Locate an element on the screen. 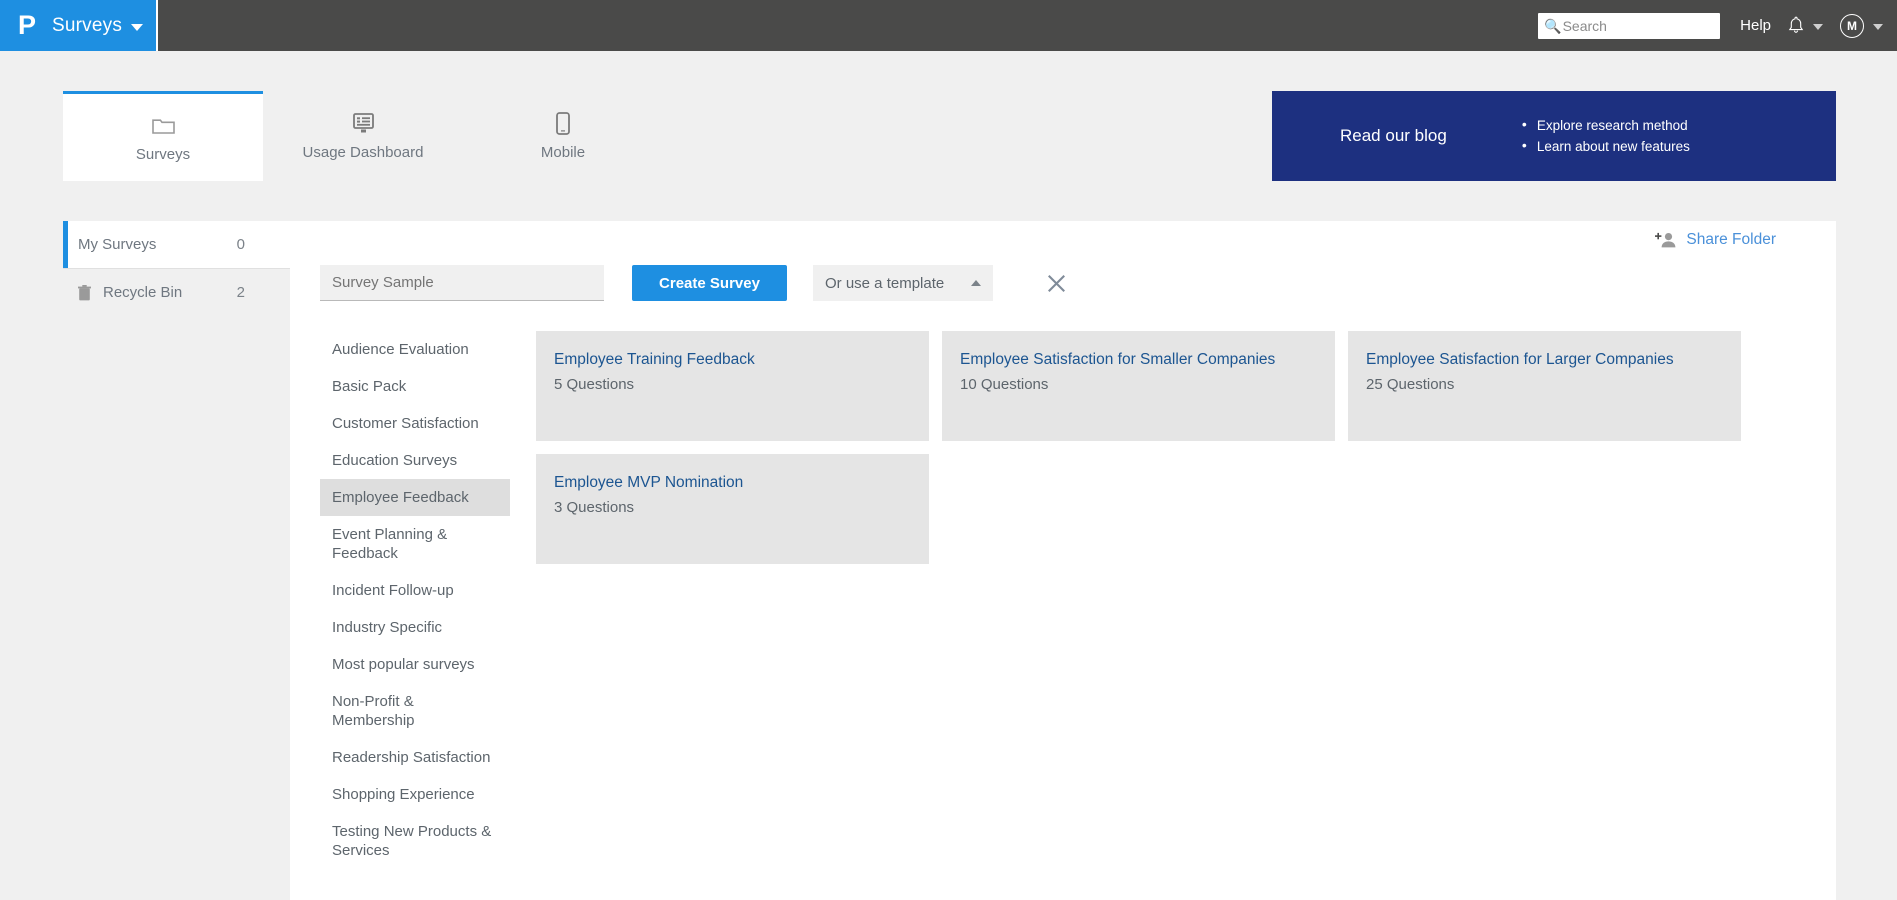 Image resolution: width=1897 pixels, height=900 pixels. template-select-label: Or use a template is located at coordinates (885, 283).